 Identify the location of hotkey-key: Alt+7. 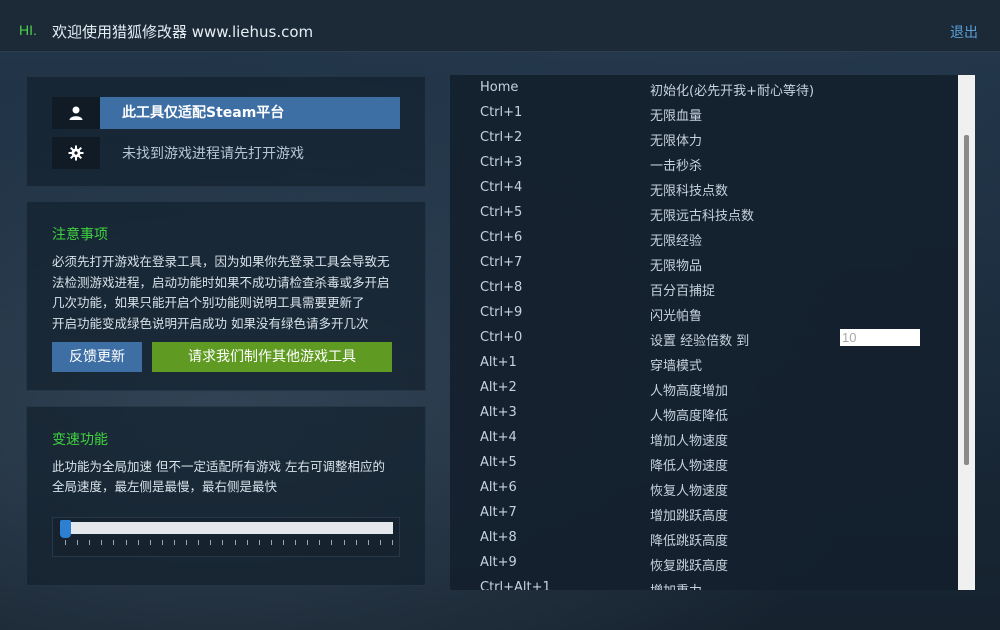
(498, 512).